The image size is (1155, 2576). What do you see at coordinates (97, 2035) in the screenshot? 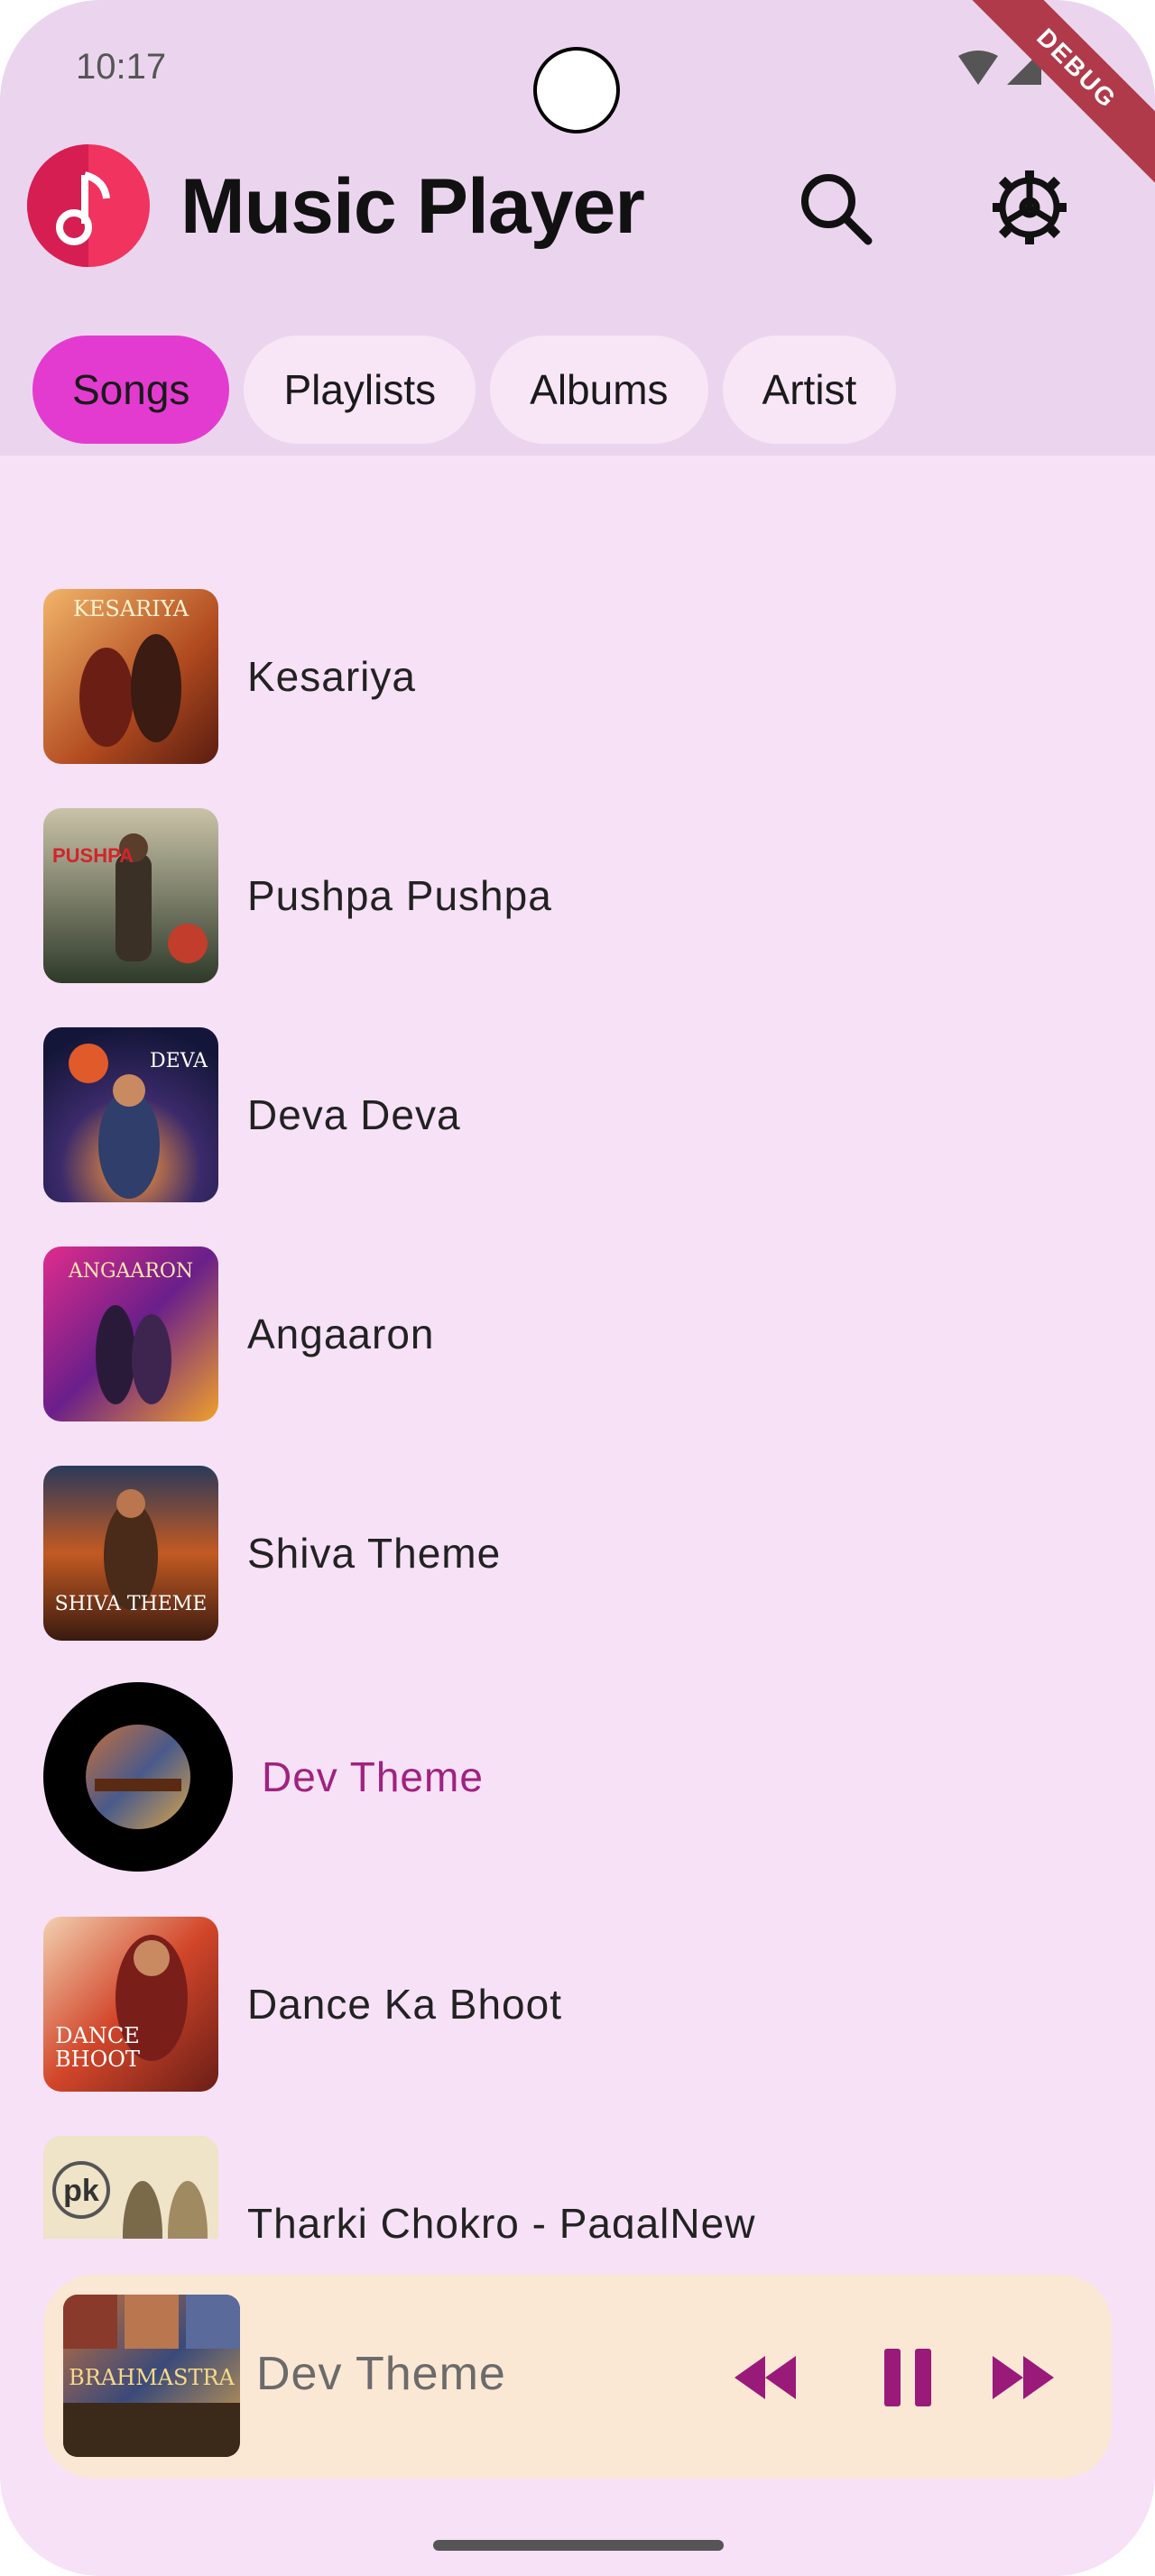
I see `svg-text: DANCE` at bounding box center [97, 2035].